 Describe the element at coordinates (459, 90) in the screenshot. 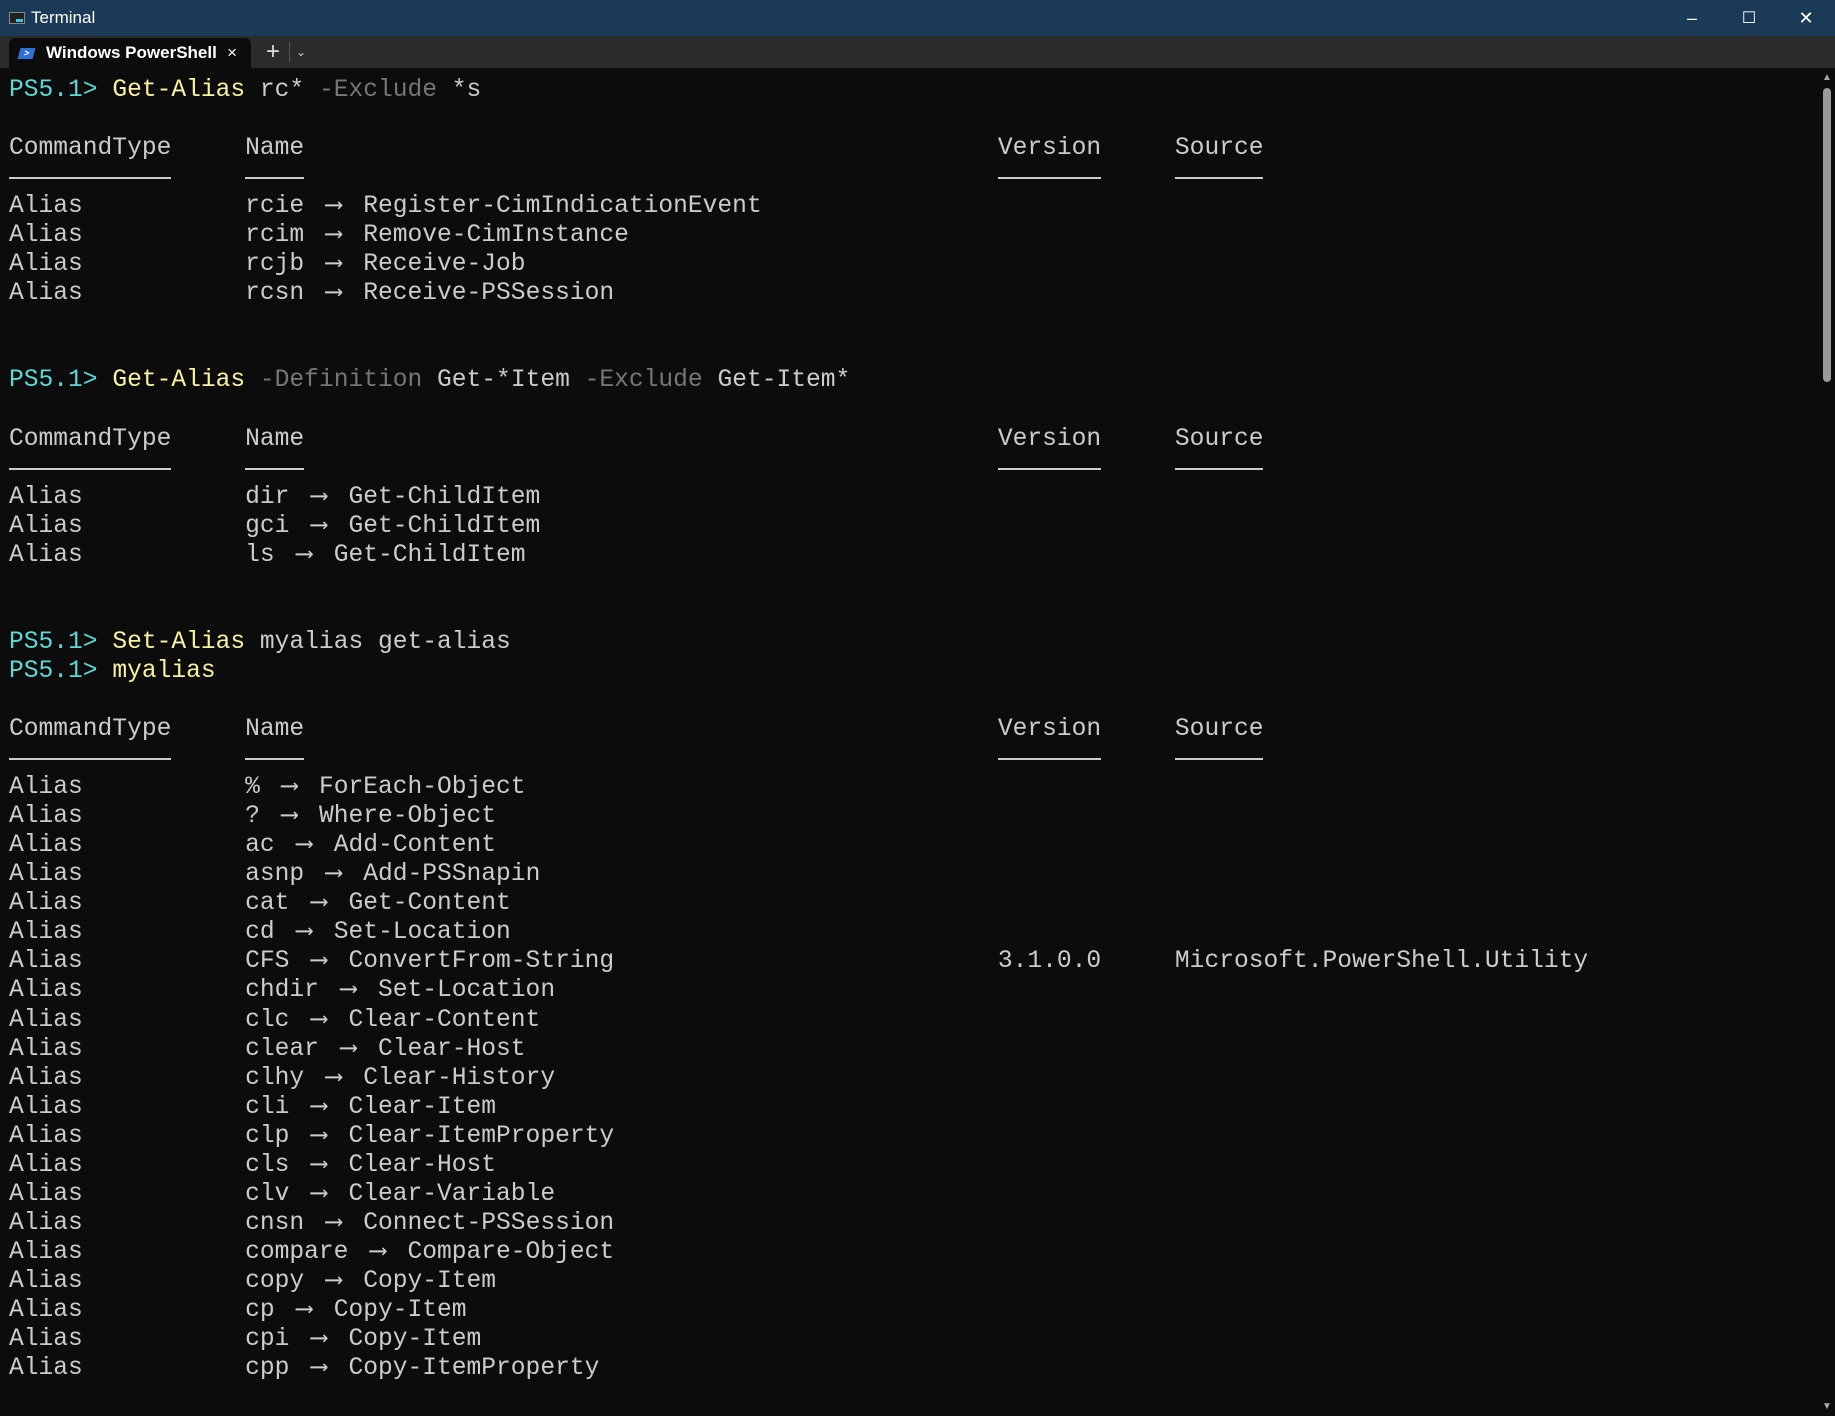

I see `command-token: *s` at that location.